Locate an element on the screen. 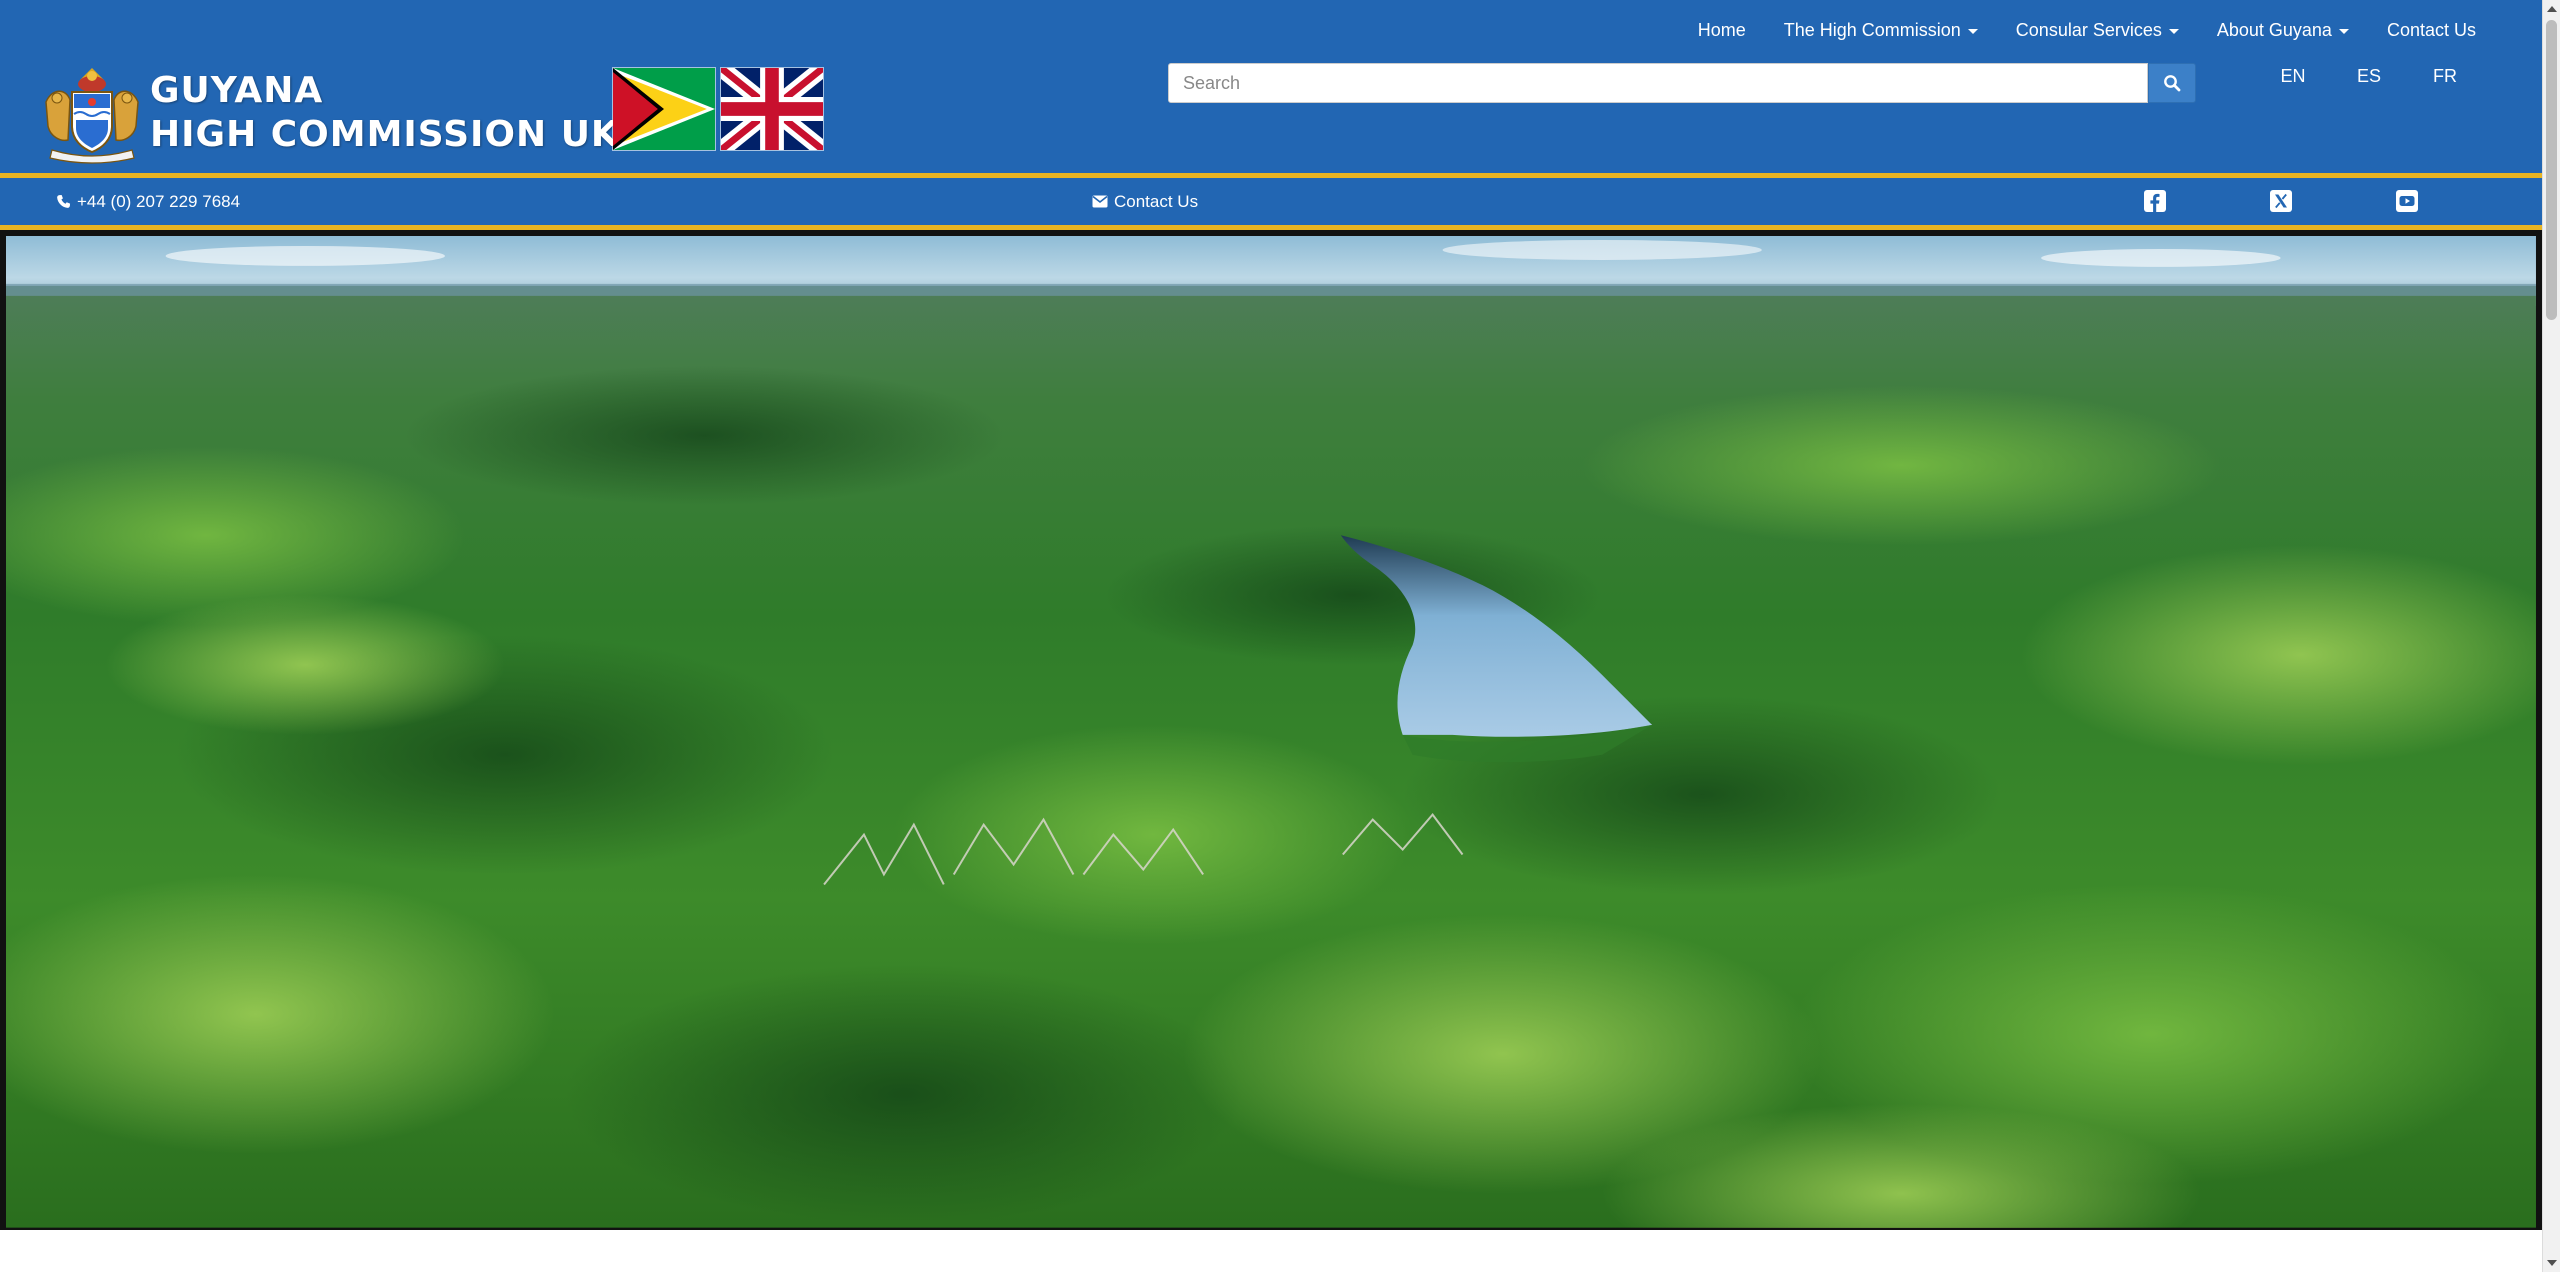  envelope-icon is located at coordinates (1100, 201).